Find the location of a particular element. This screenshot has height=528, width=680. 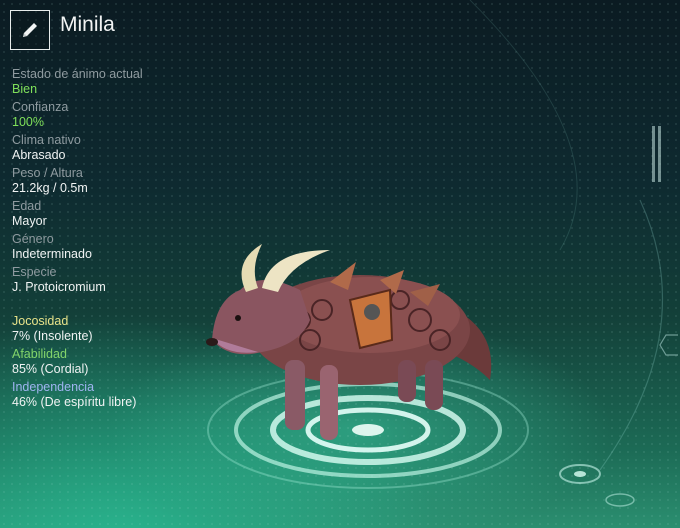

stat-weight-height: Peso / Altura 21.2kg / 0.5m is located at coordinates (132, 181).